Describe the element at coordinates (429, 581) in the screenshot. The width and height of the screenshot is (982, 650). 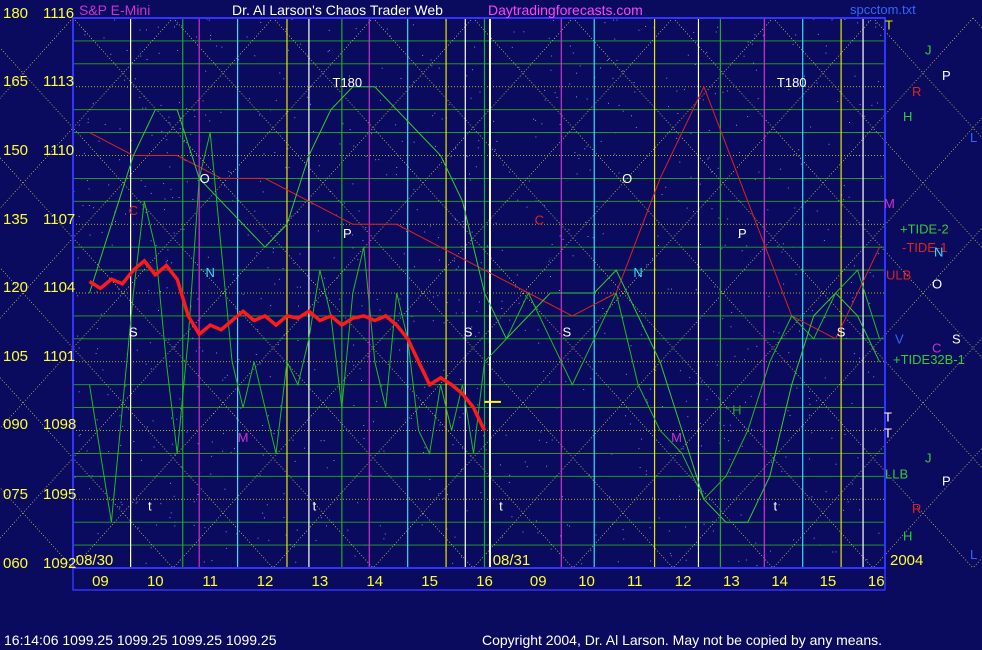
I see `x-tick-label: 15` at that location.